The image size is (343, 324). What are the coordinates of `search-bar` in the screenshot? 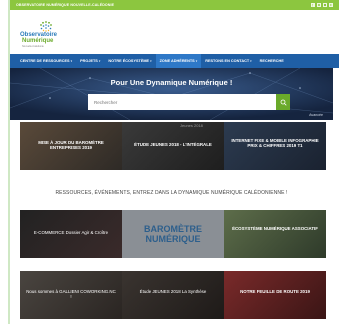 It's located at (189, 102).